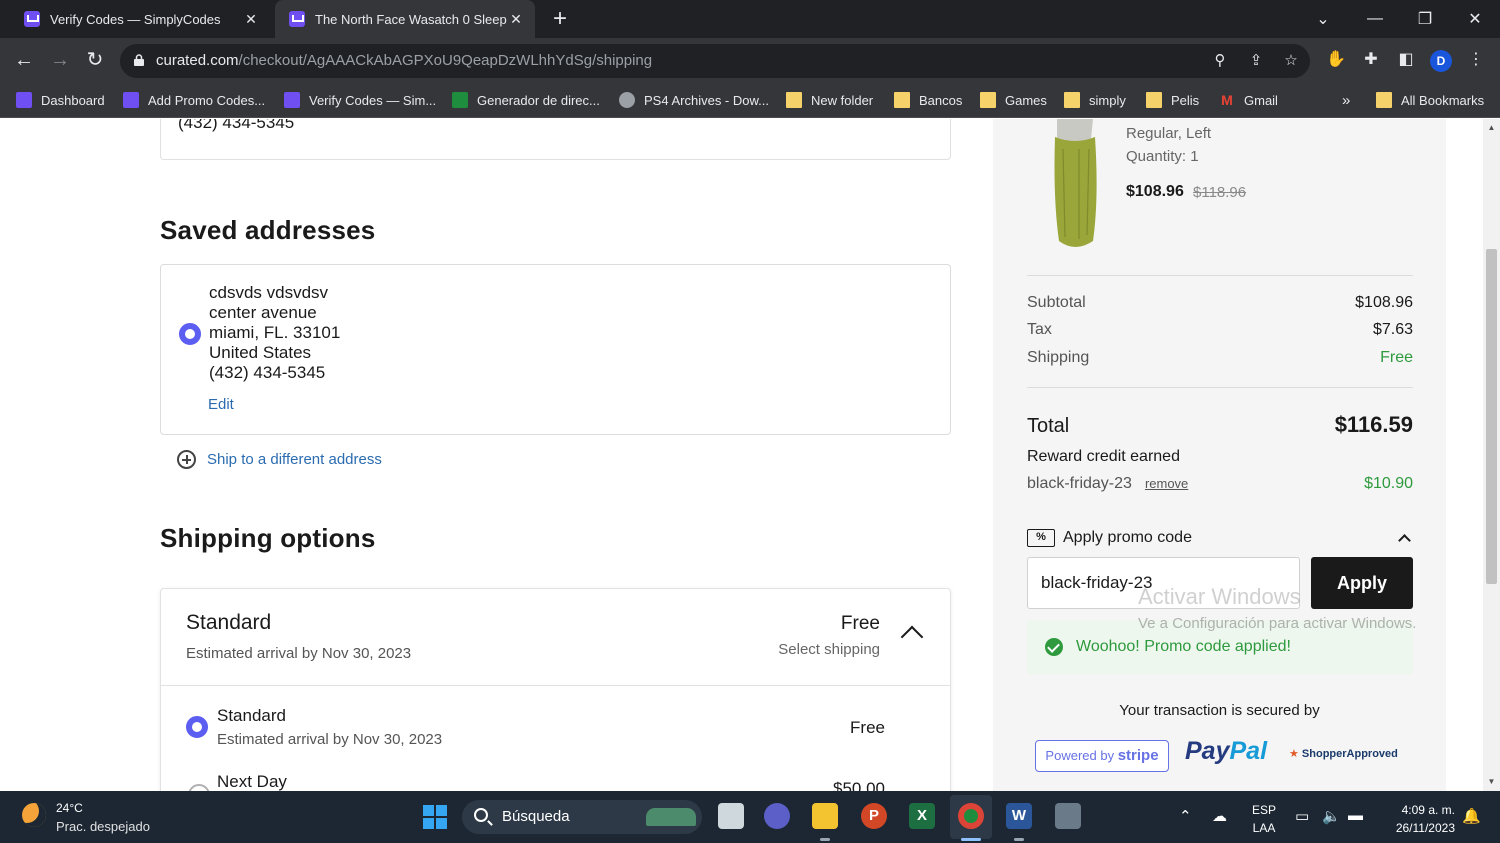  What do you see at coordinates (221, 404) in the screenshot?
I see `edit-address-link: Edit` at bounding box center [221, 404].